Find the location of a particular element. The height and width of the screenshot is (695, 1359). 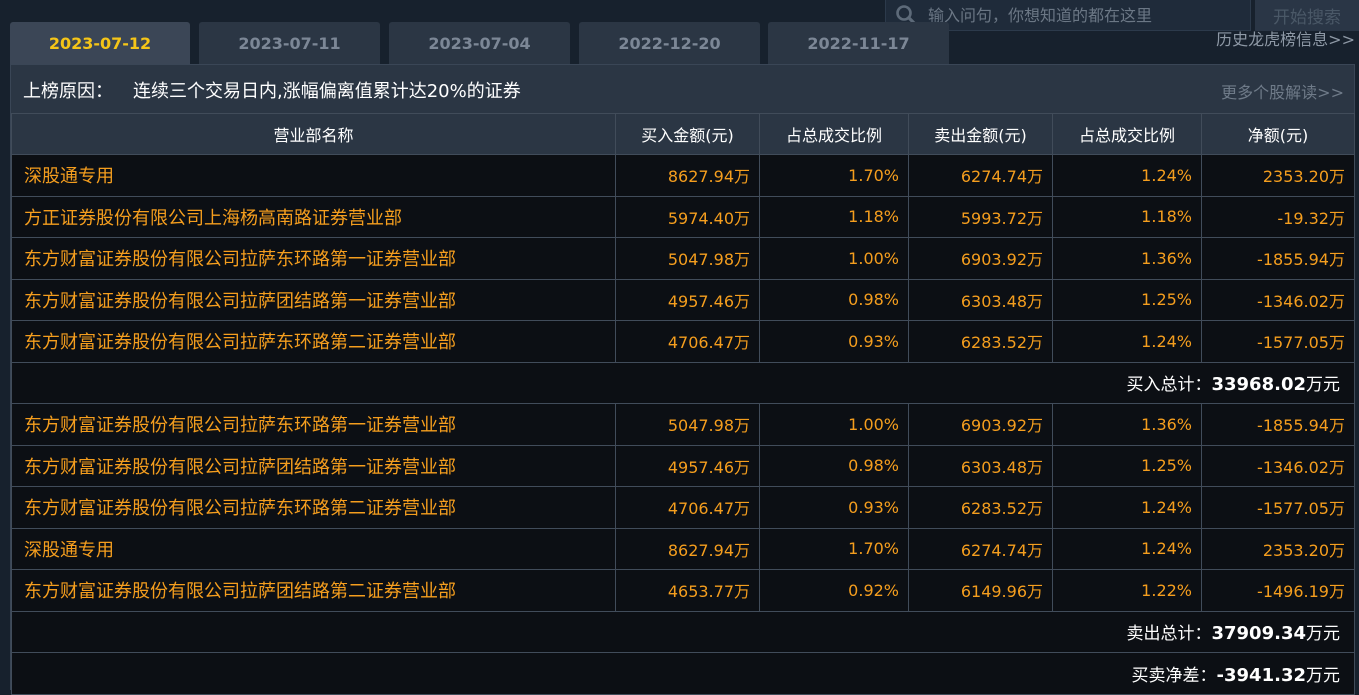

header-sell-ratio: 占总成交比例 is located at coordinates (1127, 134).